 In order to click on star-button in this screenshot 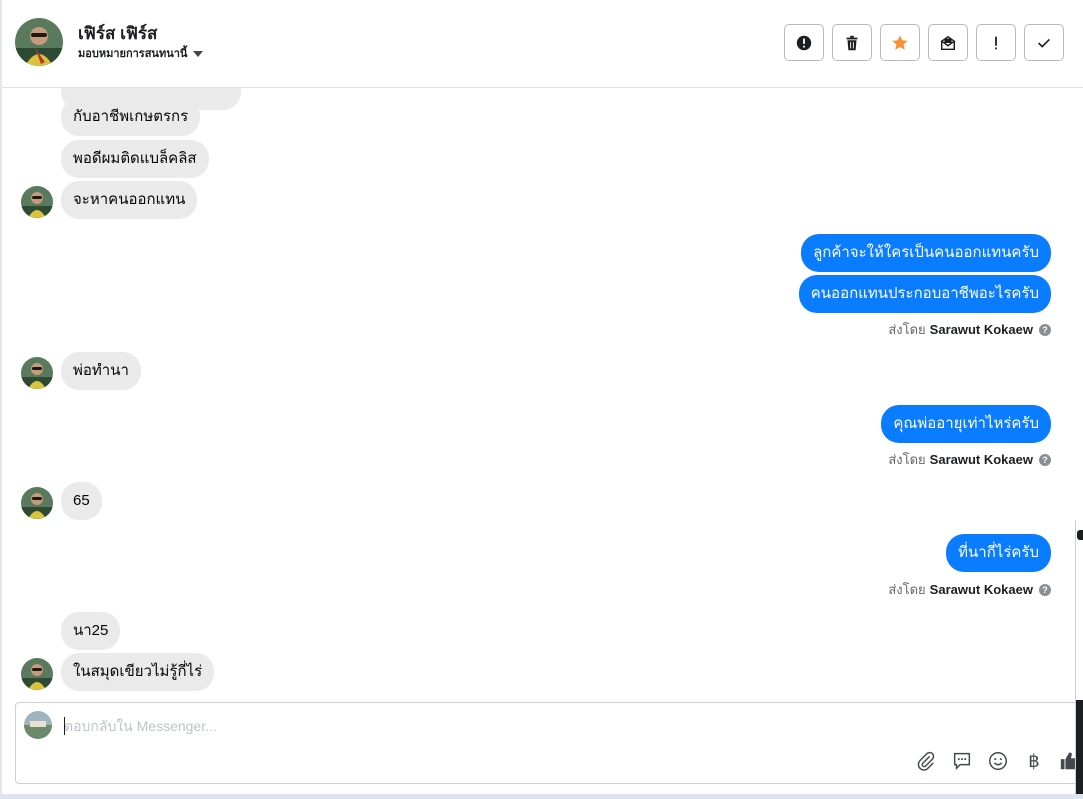, I will do `click(900, 42)`.